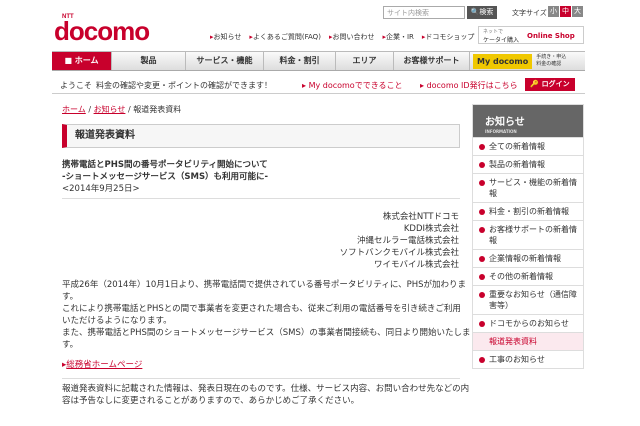 Image resolution: width=640 pixels, height=426 pixels. I want to click on breadcrumb: ホーム / お知らせ / 報道発表資料, so click(122, 109).